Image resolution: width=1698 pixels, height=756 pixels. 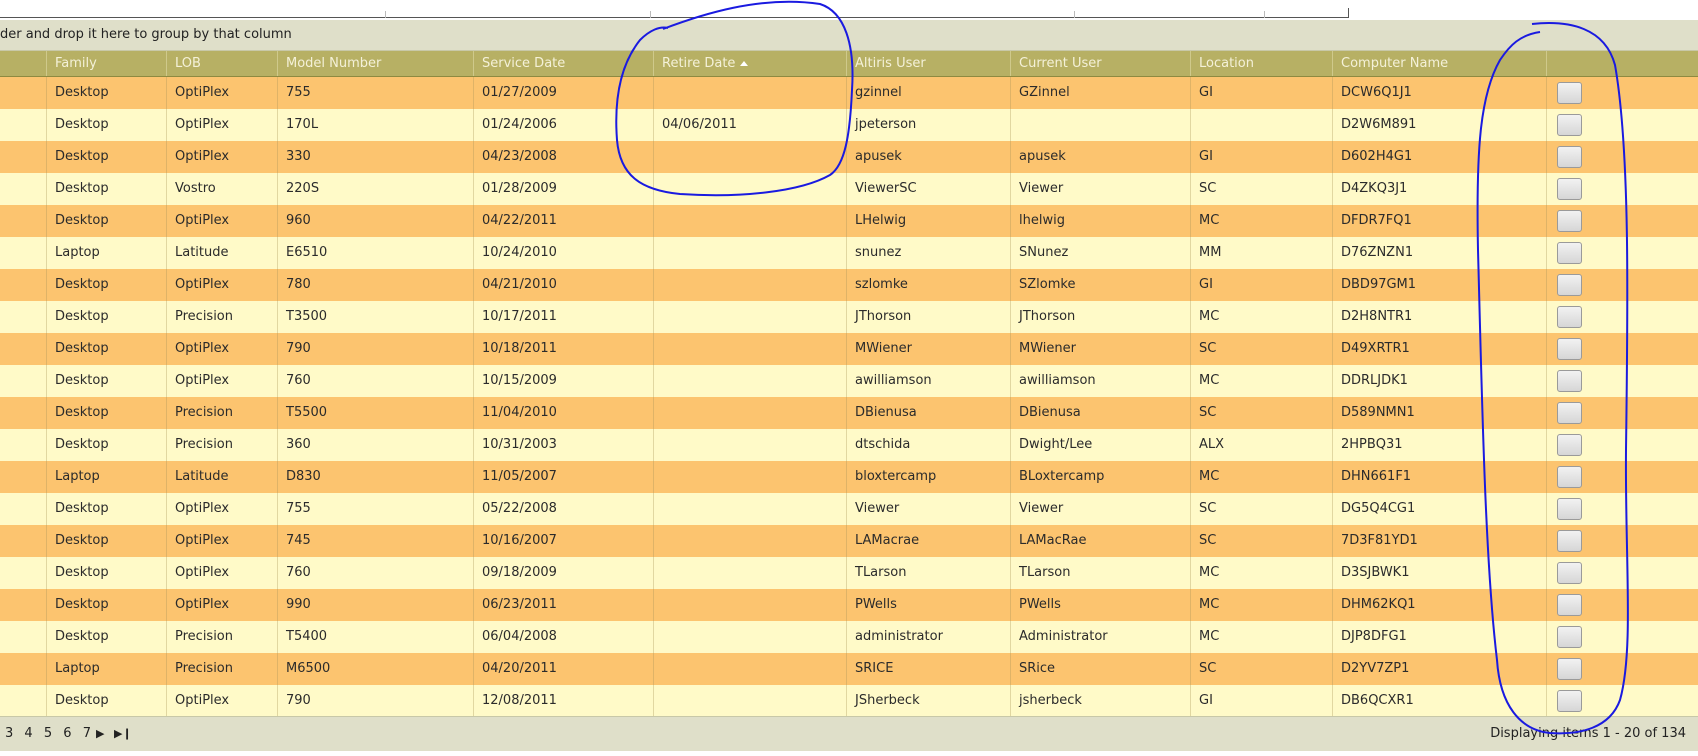 I want to click on column-header-lob: LOB, so click(x=221, y=63).